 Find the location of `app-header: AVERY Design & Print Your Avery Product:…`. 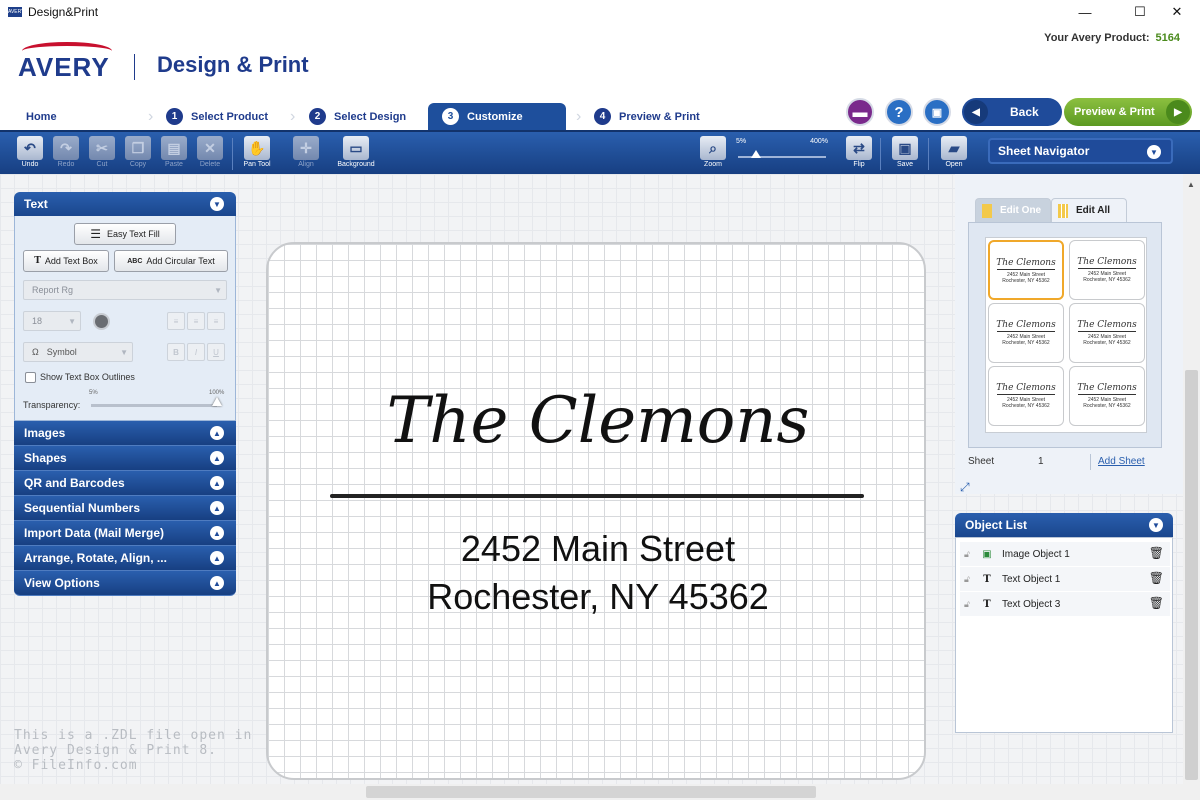

app-header: AVERY Design & Print Your Avery Product:… is located at coordinates (600, 62).